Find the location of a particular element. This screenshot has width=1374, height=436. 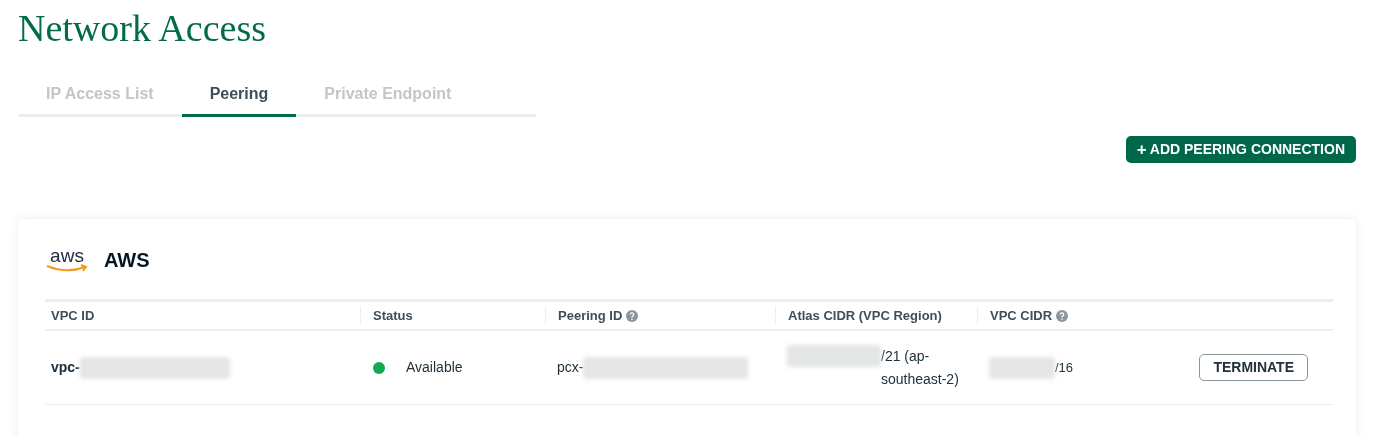

redaction-blur is located at coordinates (1022, 367).